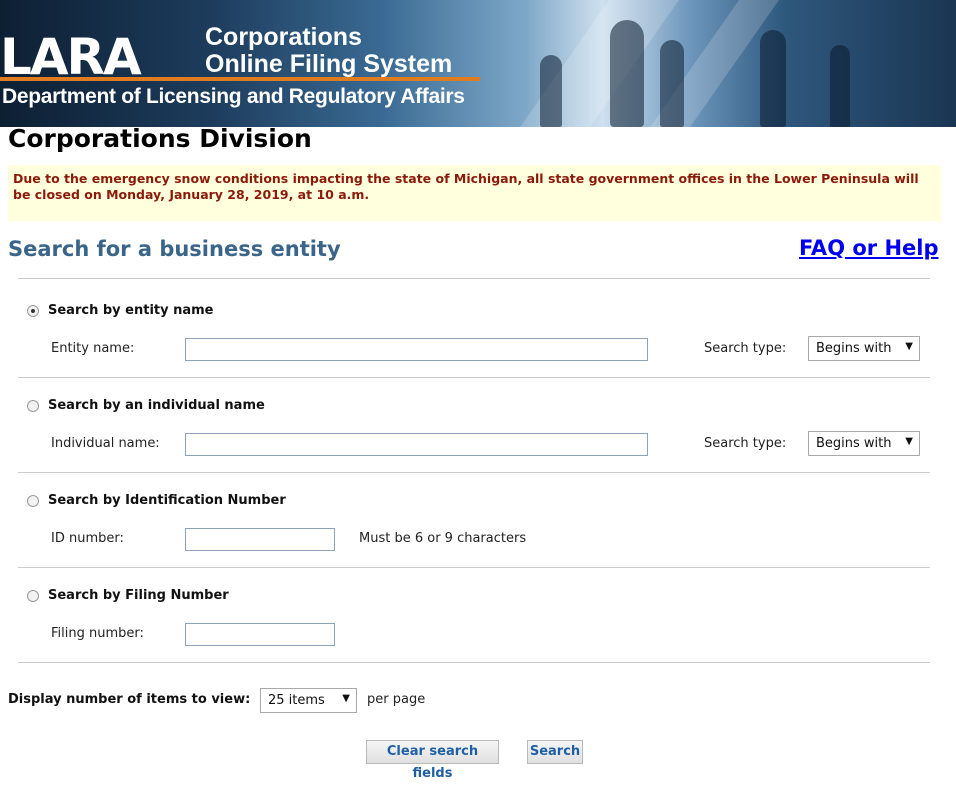 The width and height of the screenshot is (956, 785). I want to click on search-button: Search, so click(555, 752).